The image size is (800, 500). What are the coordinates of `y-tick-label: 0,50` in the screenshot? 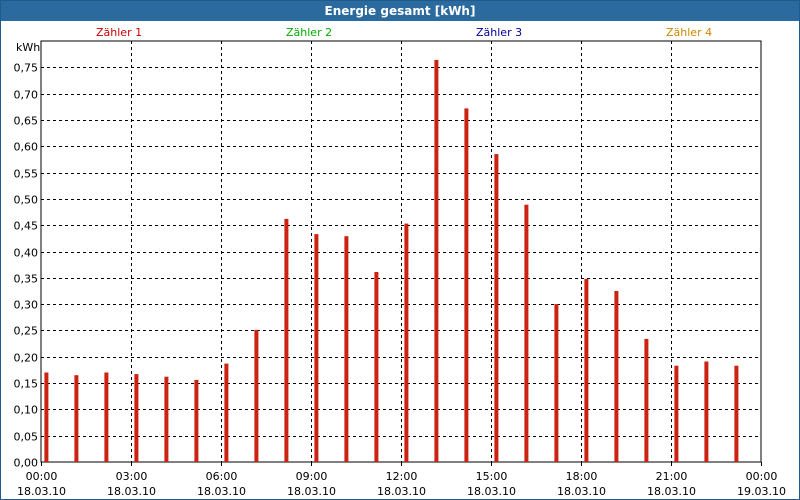 It's located at (26, 200).